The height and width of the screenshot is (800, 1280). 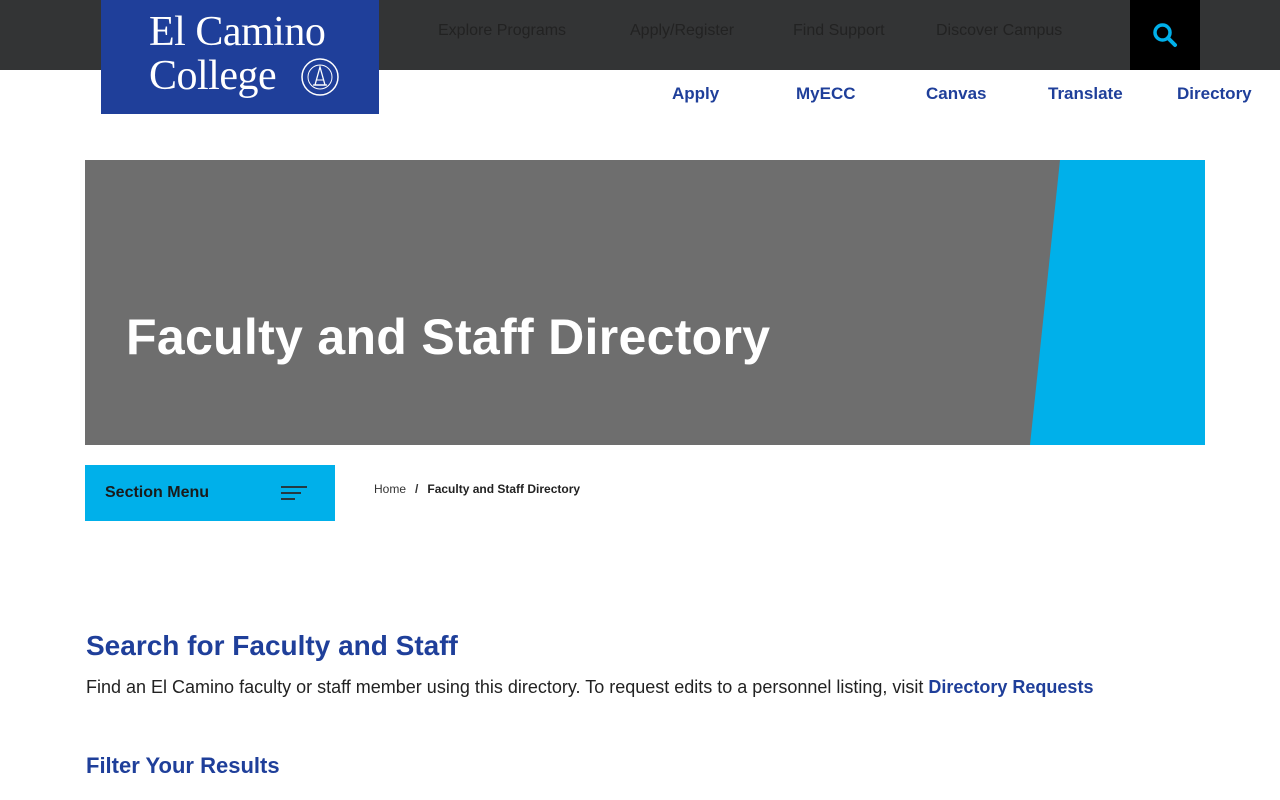 I want to click on hero-accent-shape, so click(x=1117, y=302).